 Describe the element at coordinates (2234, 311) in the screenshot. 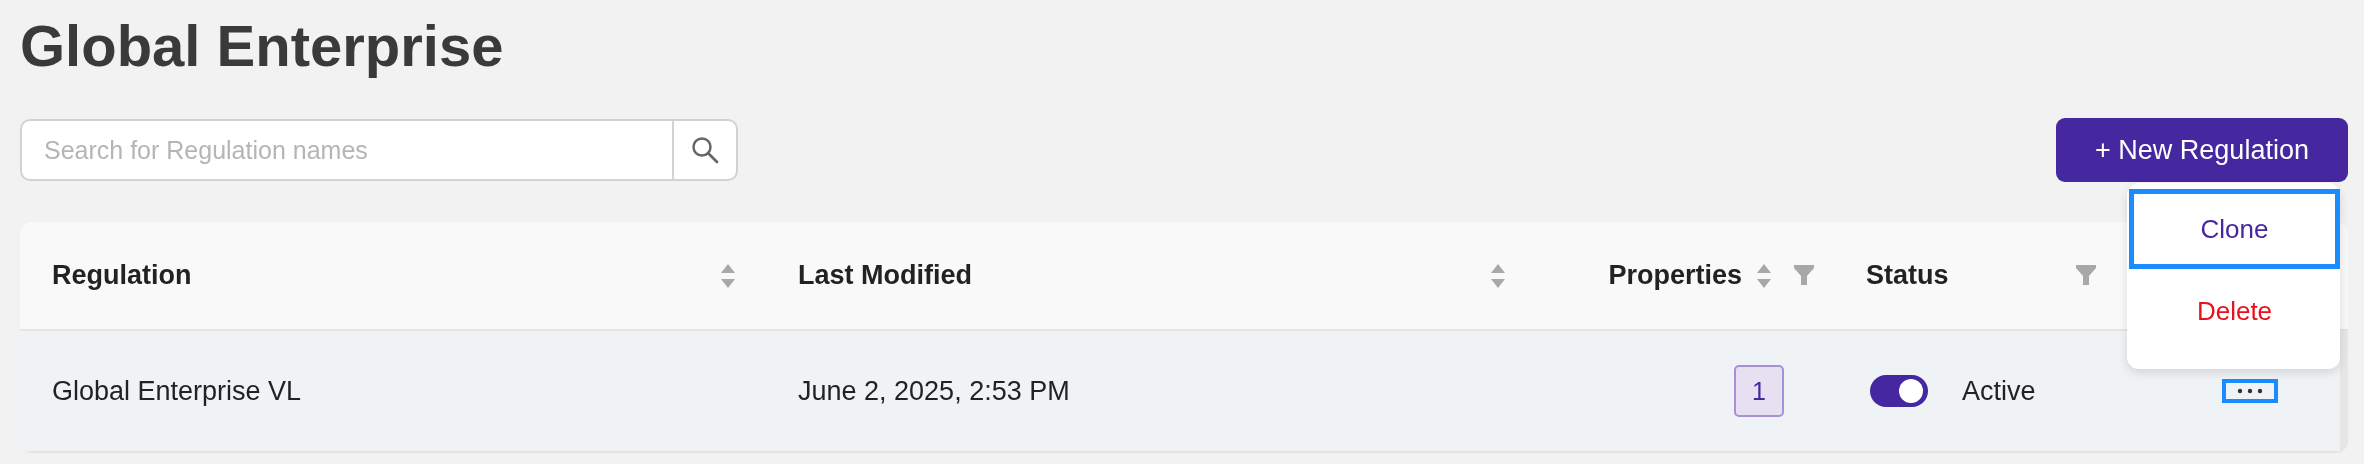

I see `menu-item: Delete` at that location.